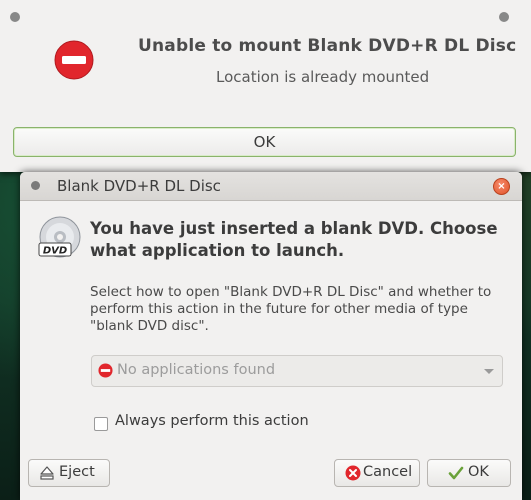  I want to click on application-select-value: No applications found, so click(196, 370).